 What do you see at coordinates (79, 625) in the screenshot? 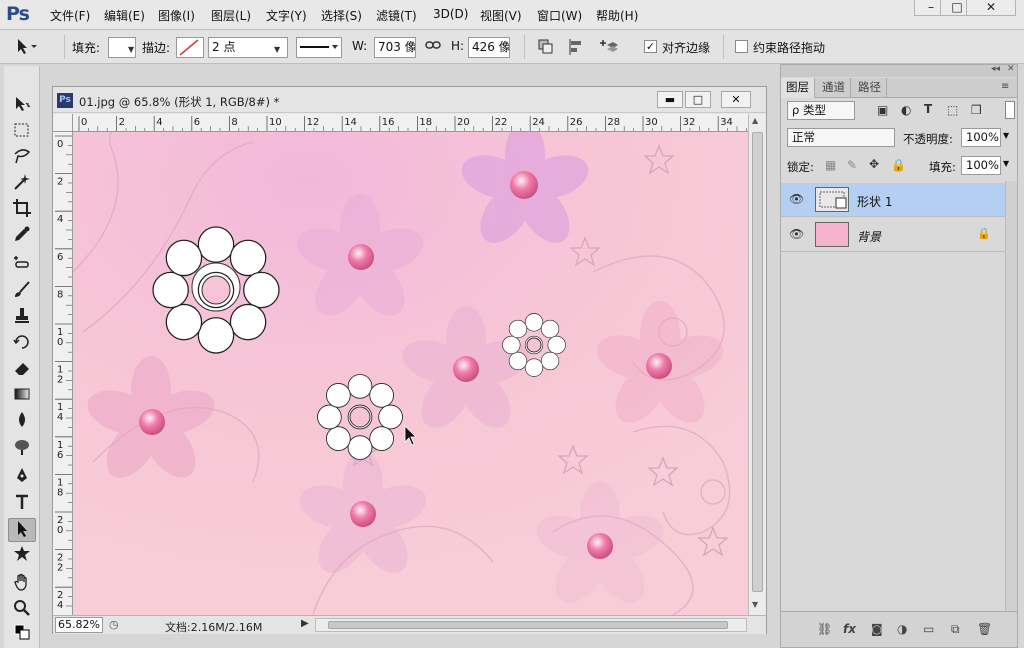
I see `zoom-level-input: 65.82%` at bounding box center [79, 625].